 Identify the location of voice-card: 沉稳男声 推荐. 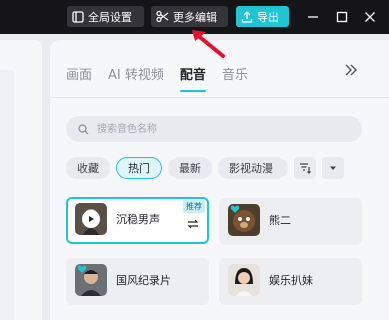
(137, 220).